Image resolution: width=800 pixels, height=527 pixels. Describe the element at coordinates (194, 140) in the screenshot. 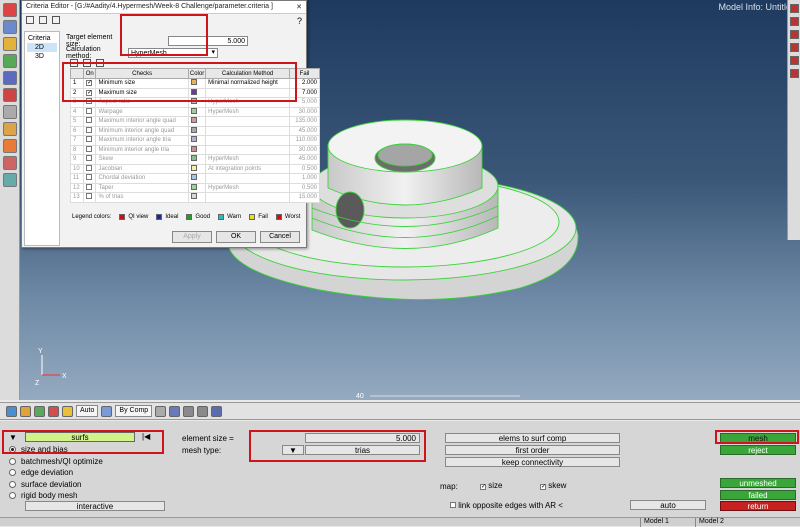

I see `criteria-row: 7 Maximum interior angle tria 110.000` at that location.